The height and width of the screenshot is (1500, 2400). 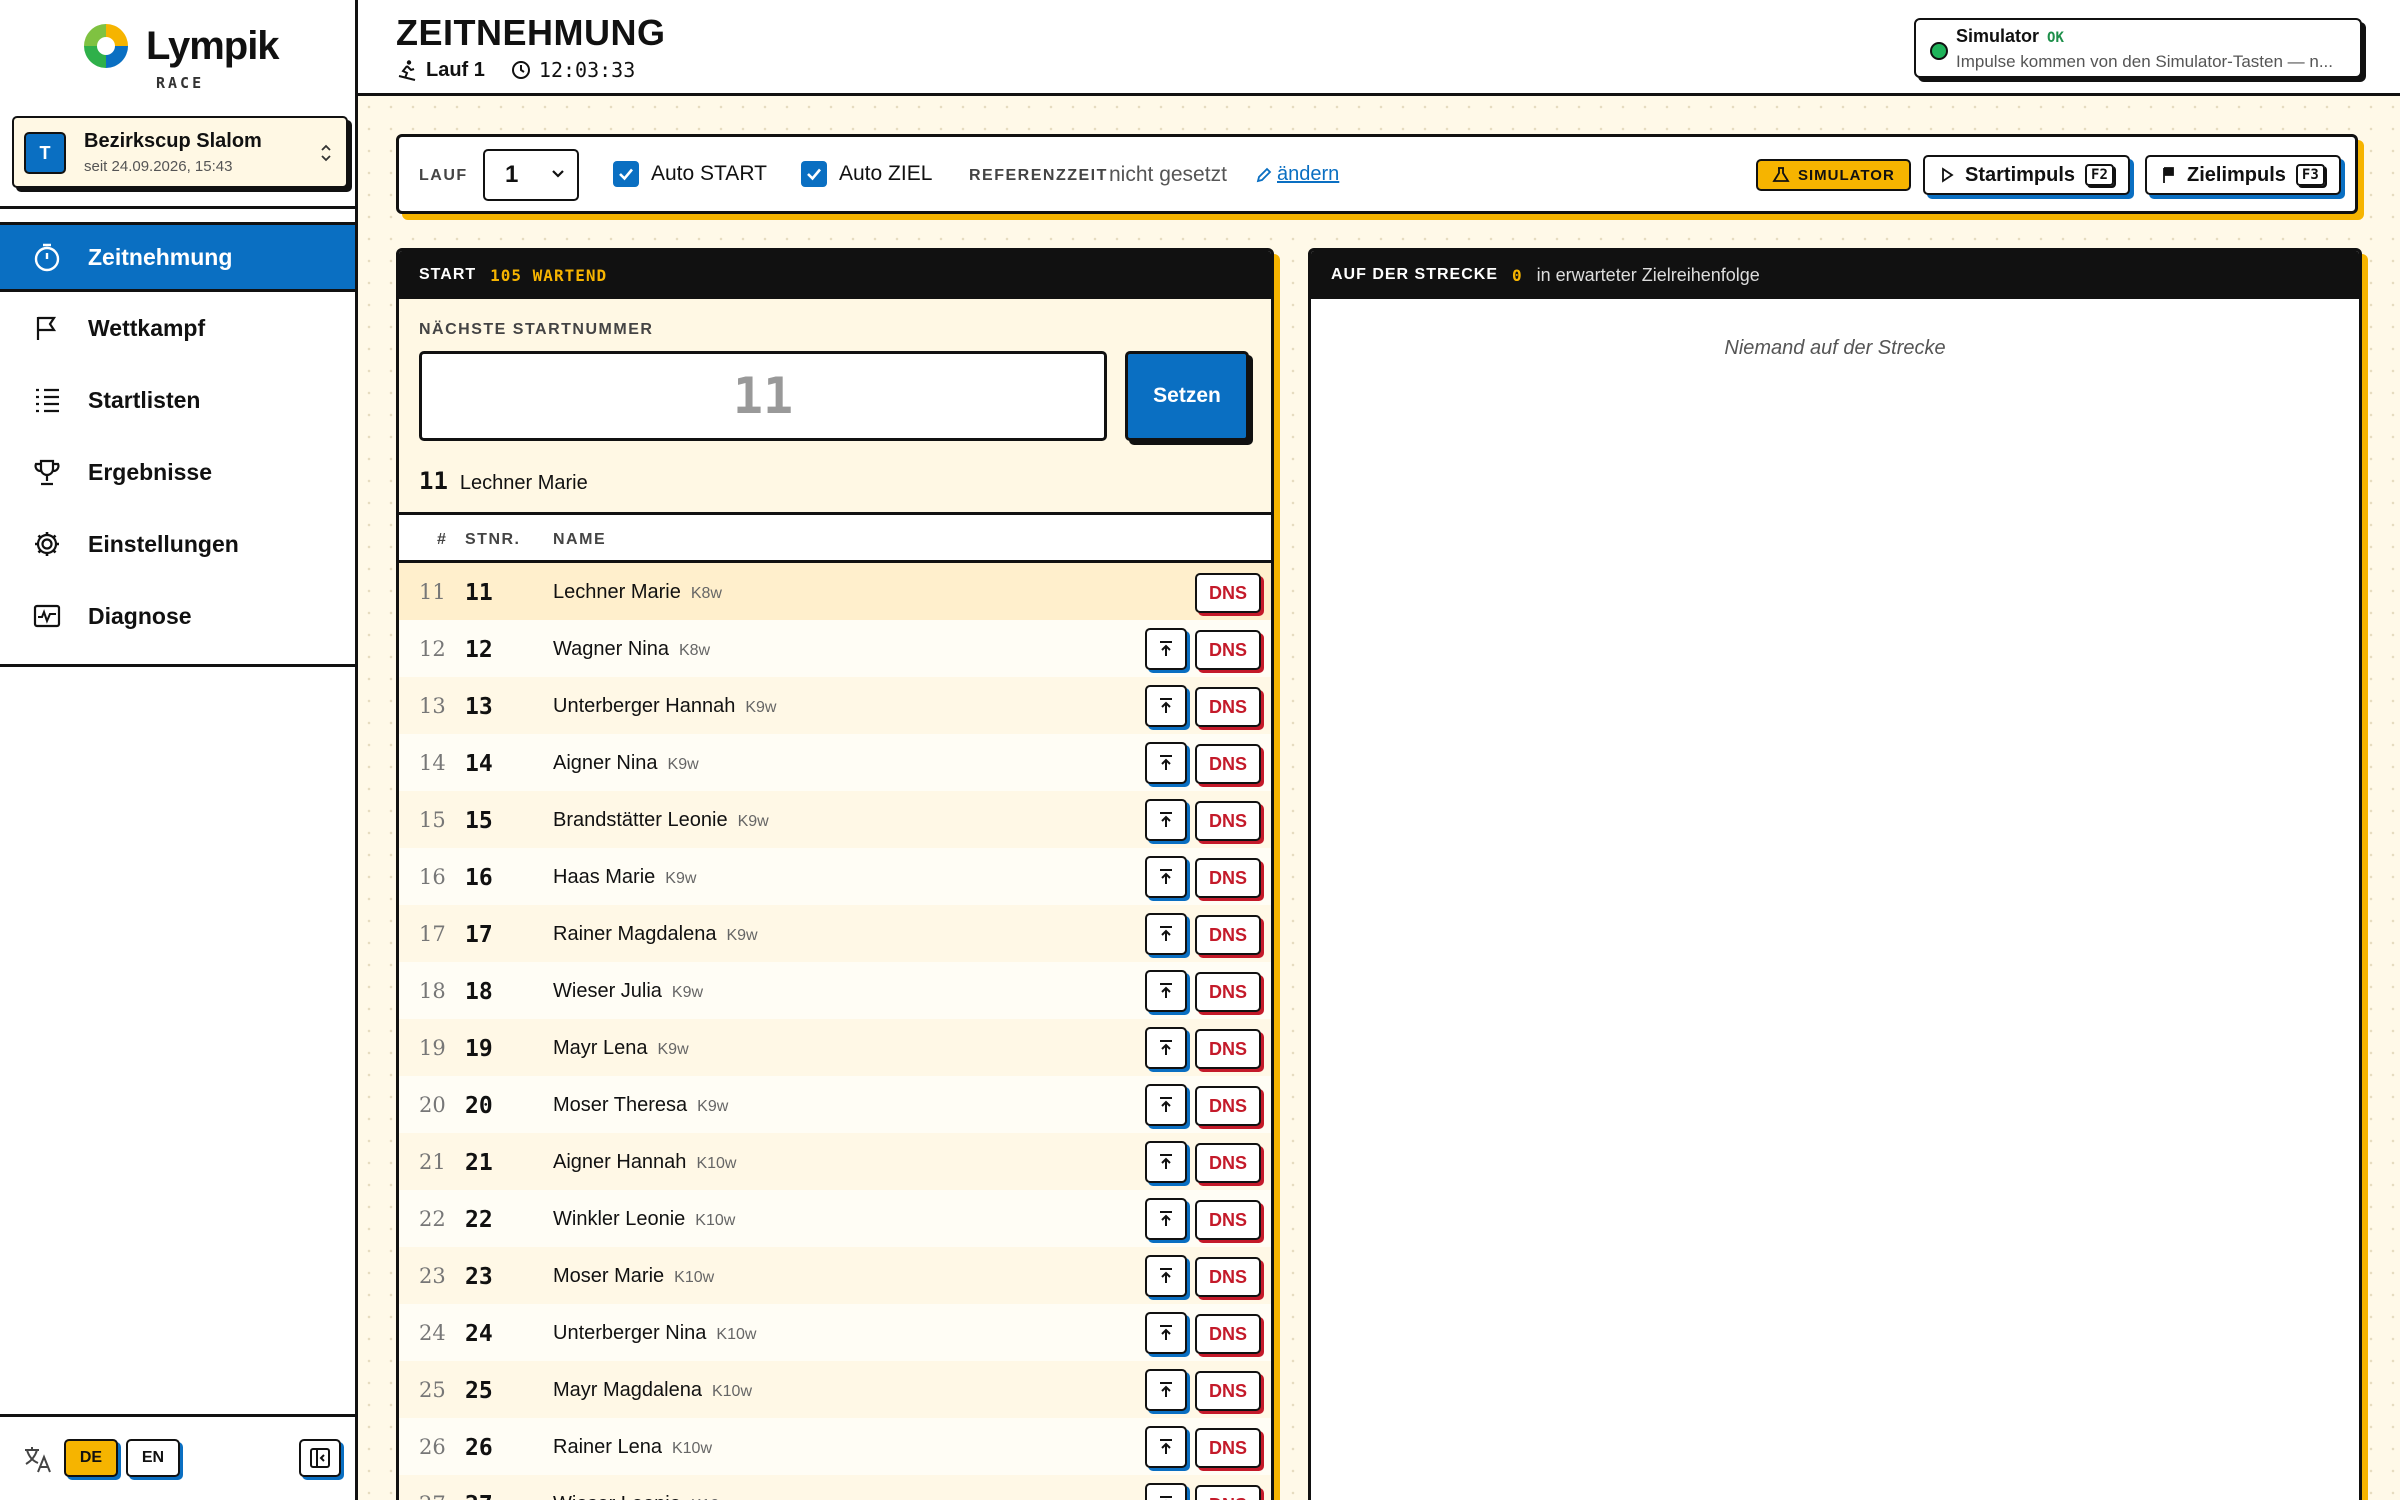 What do you see at coordinates (158, 166) in the screenshot?
I see `event-since: seit 24.09.2026, 15:43` at bounding box center [158, 166].